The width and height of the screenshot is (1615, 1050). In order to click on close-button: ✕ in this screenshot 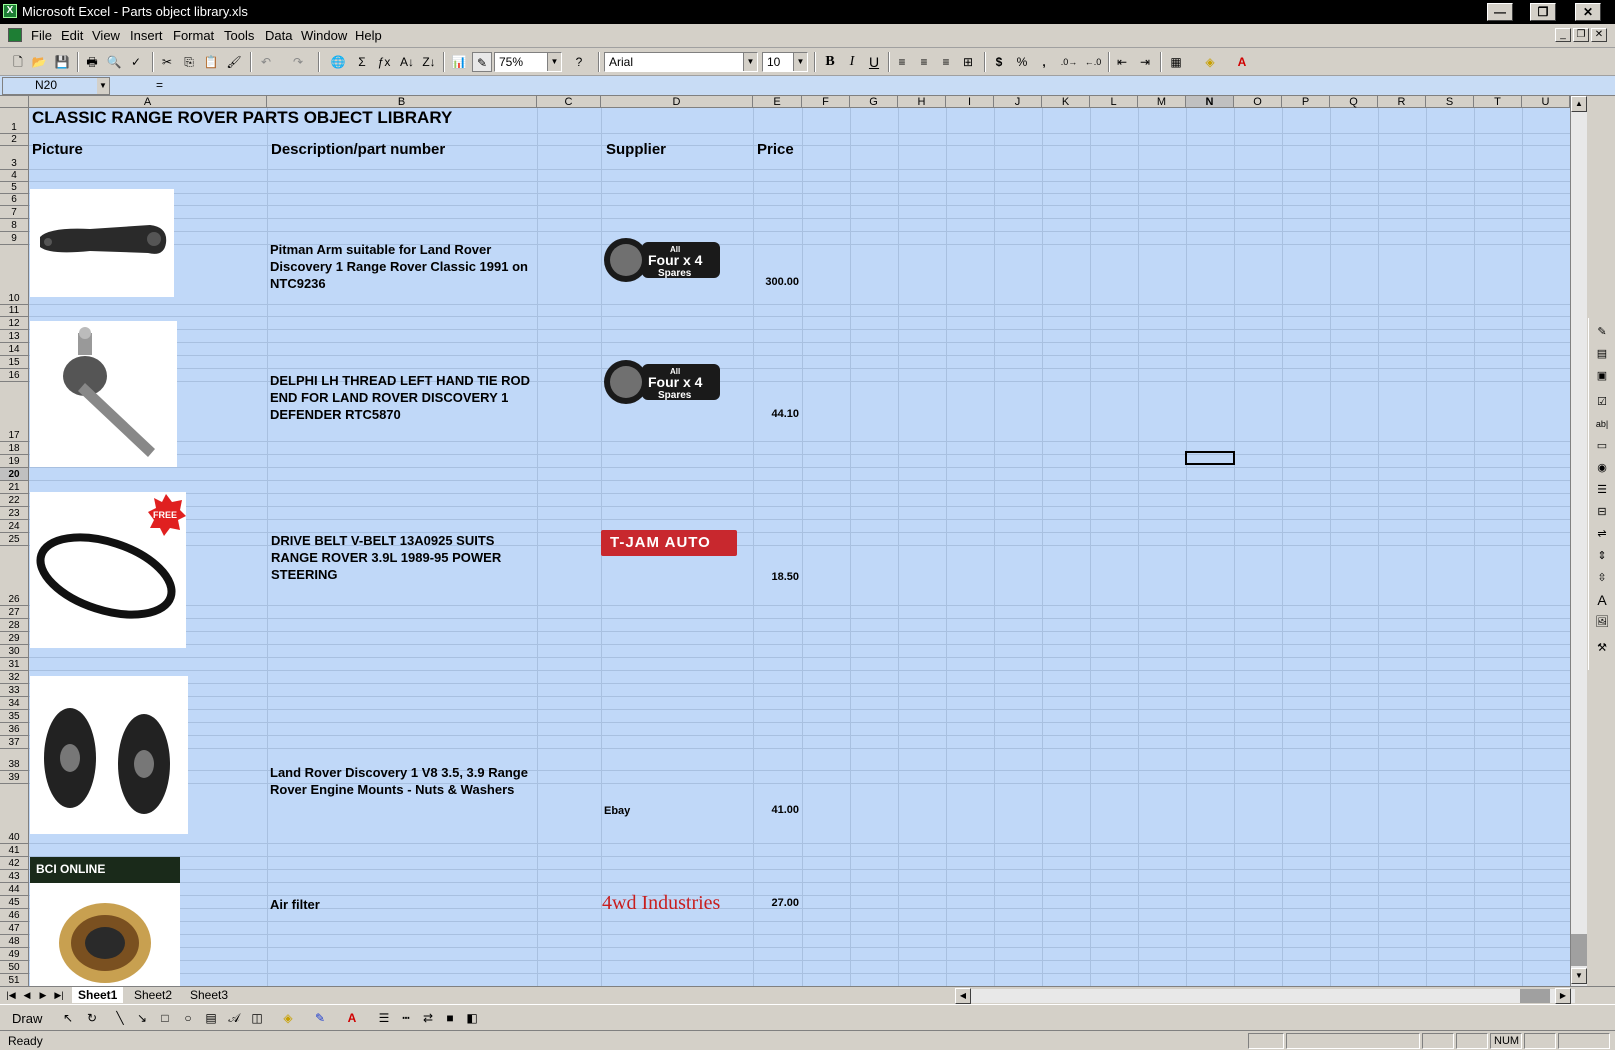, I will do `click(1588, 12)`.